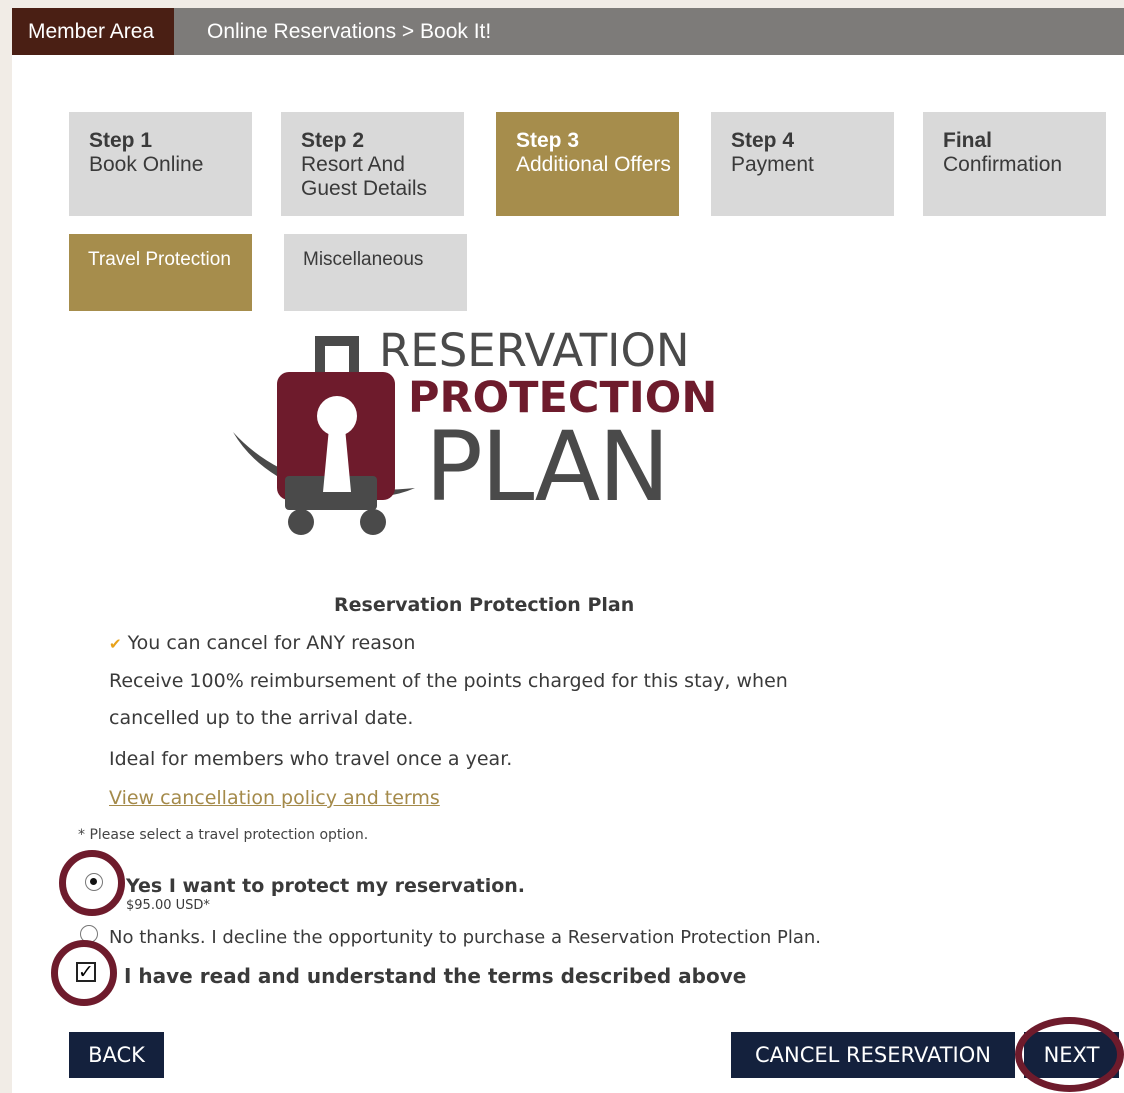 This screenshot has width=1124, height=1093. I want to click on radio-selected-dot, so click(93, 881).